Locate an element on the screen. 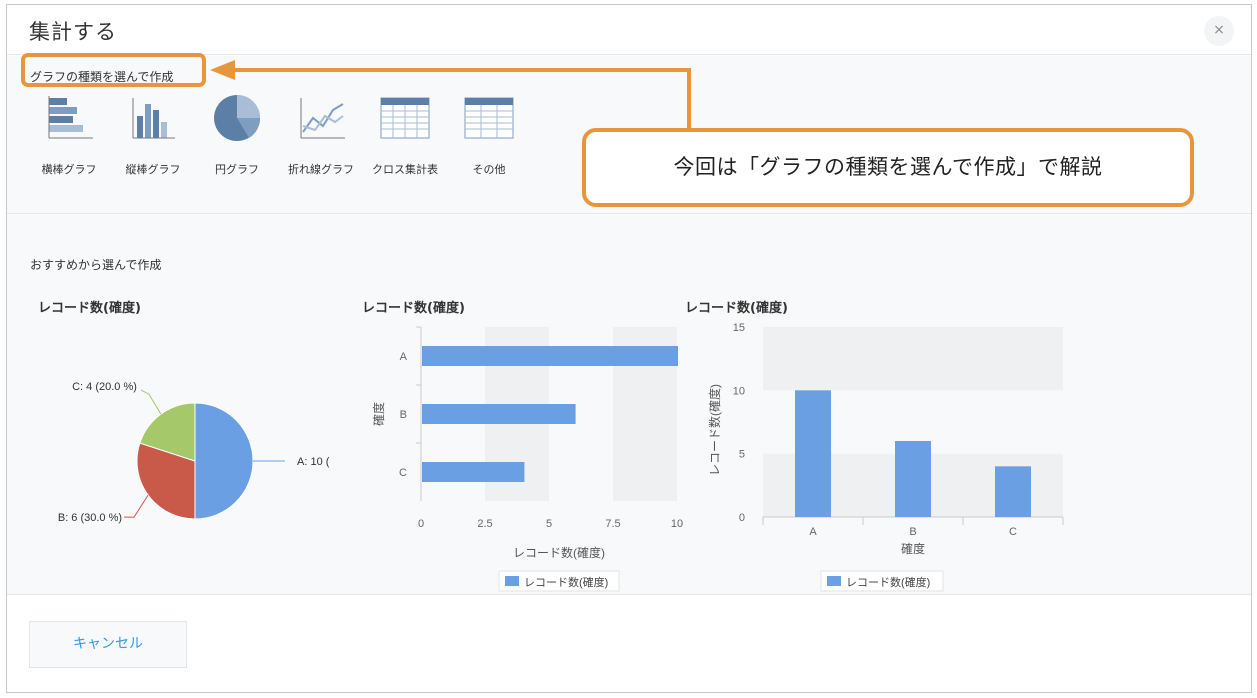  y-tick-label: 0 is located at coordinates (742, 518).